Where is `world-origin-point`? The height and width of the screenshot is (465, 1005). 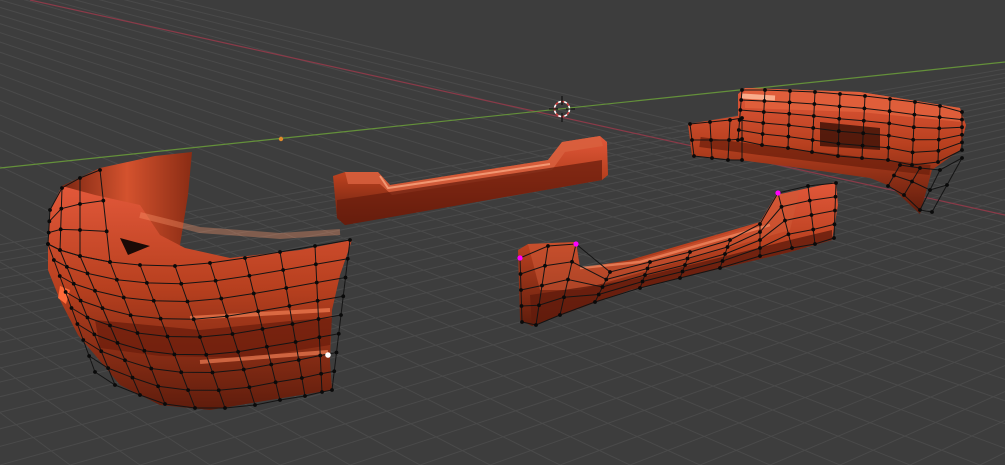 world-origin-point is located at coordinates (281, 139).